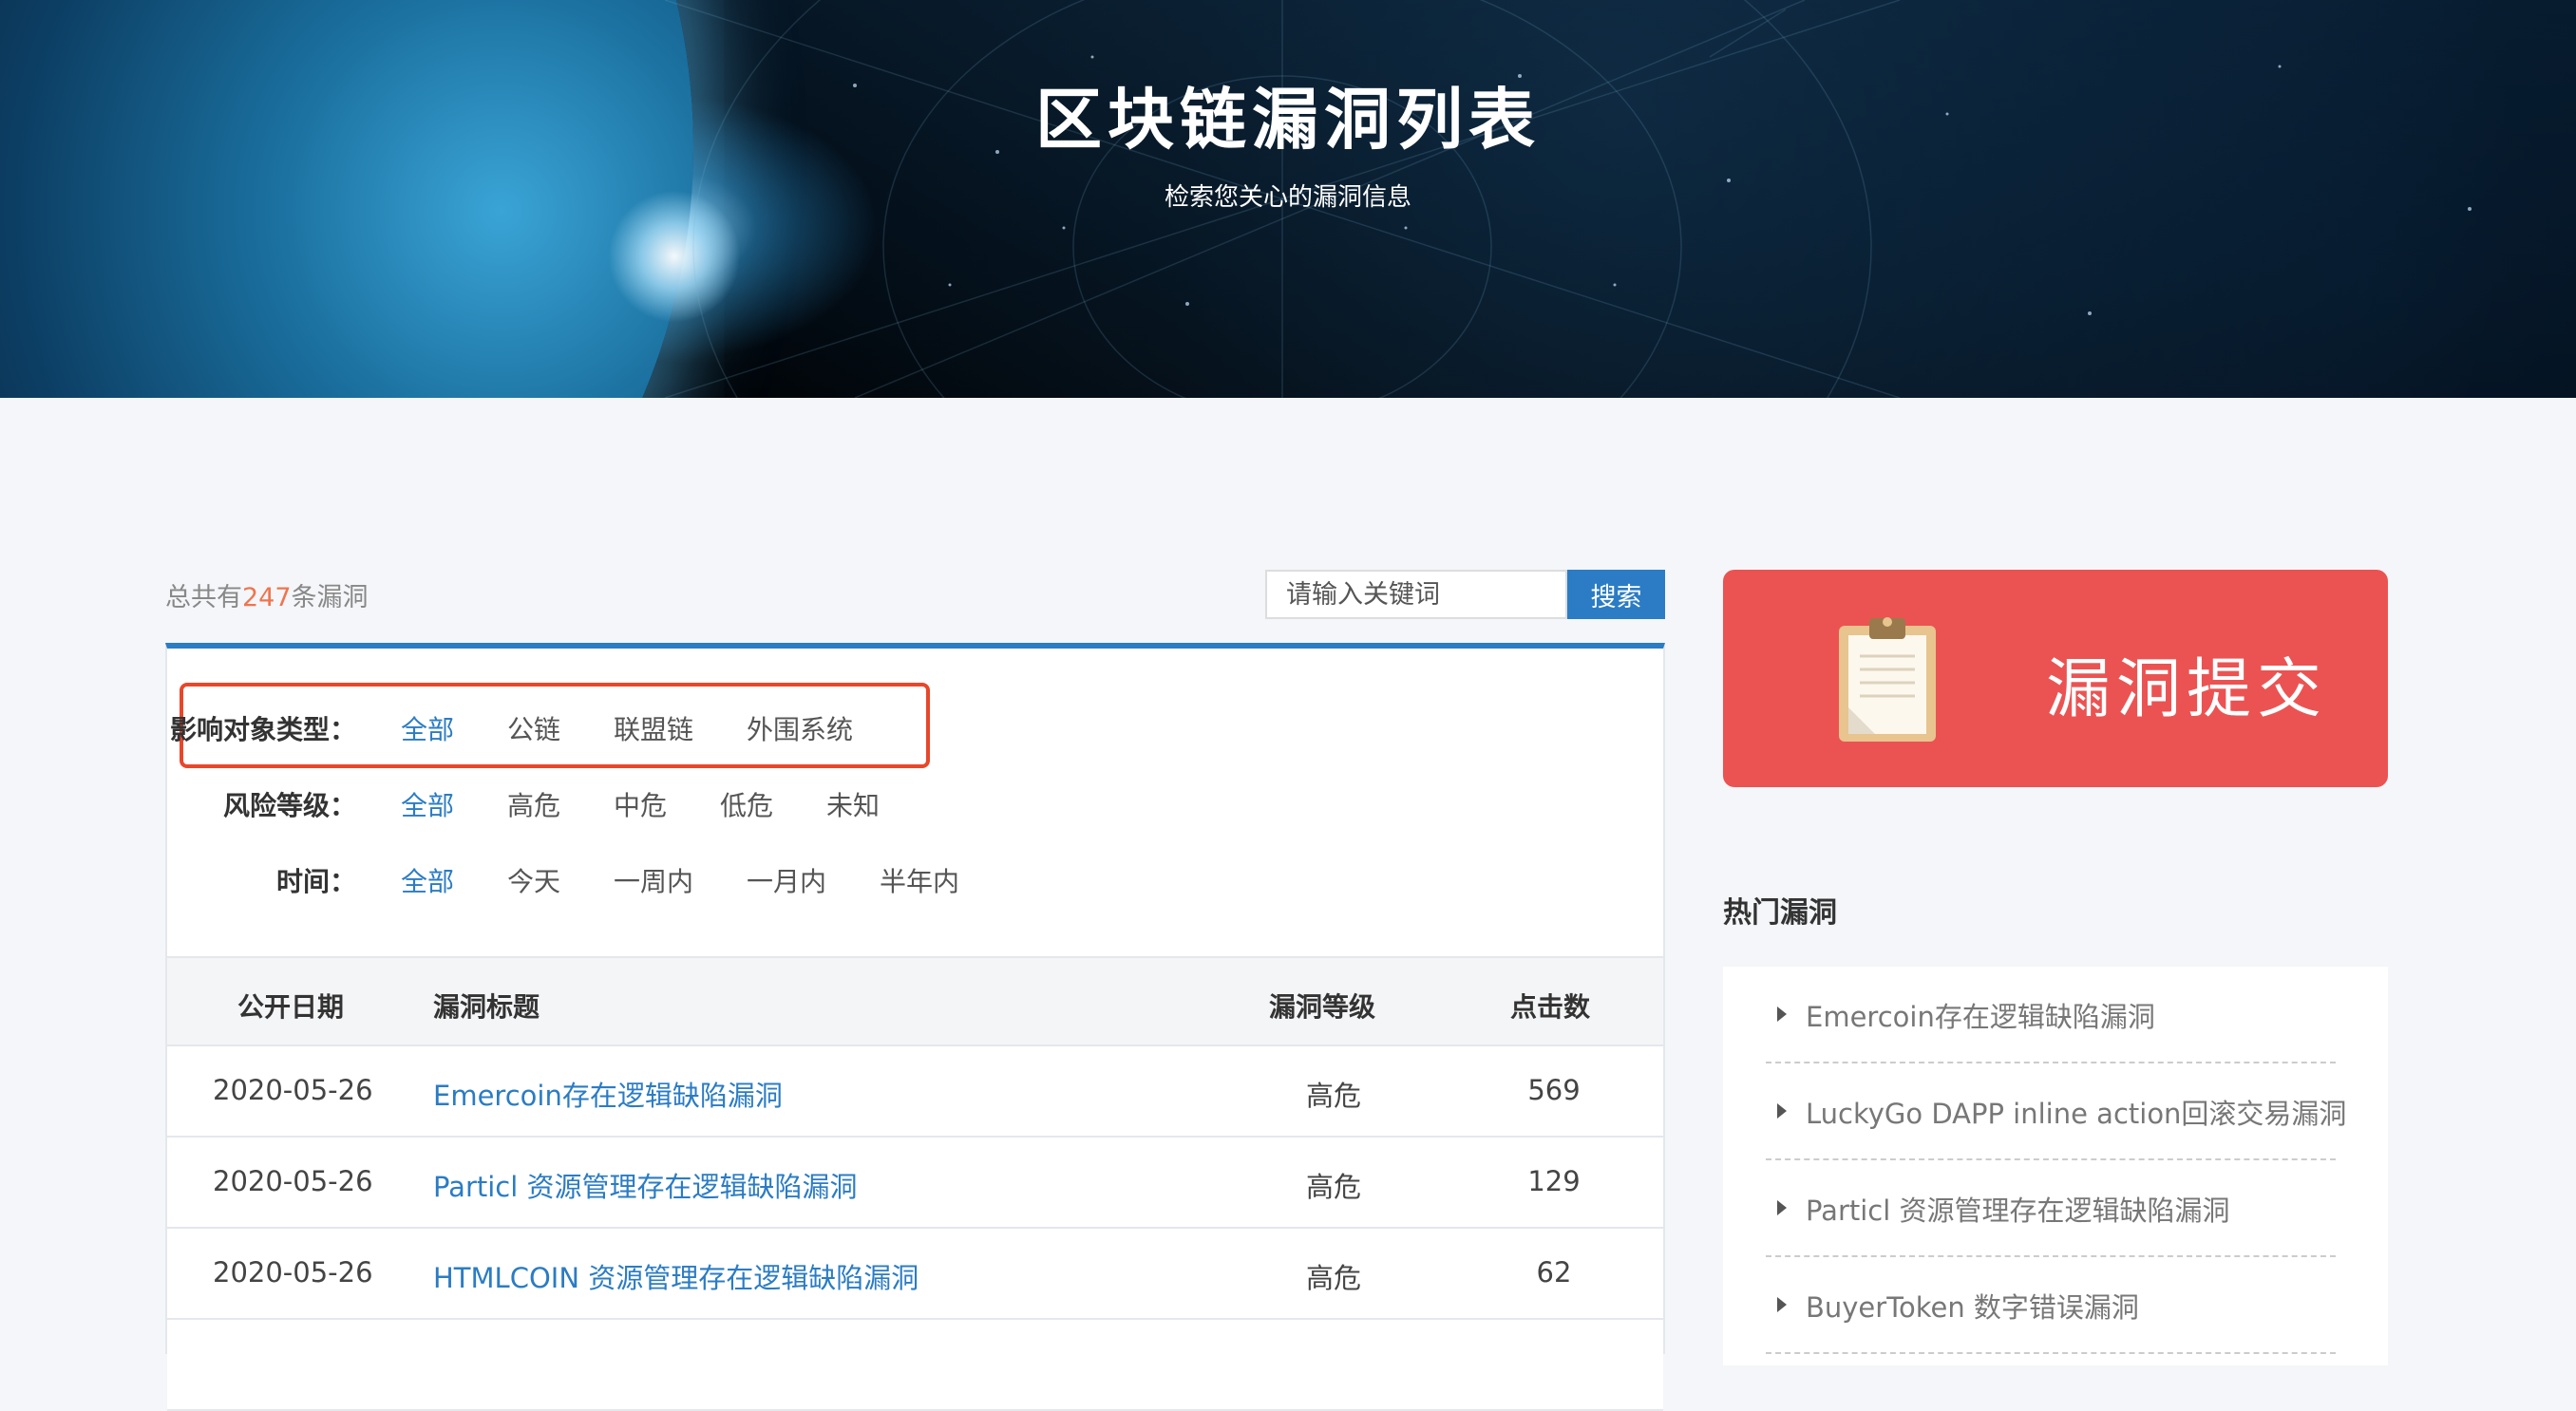 This screenshot has width=2576, height=1411. Describe the element at coordinates (919, 880) in the screenshot. I see `filter-option-half-year: 半年内` at that location.